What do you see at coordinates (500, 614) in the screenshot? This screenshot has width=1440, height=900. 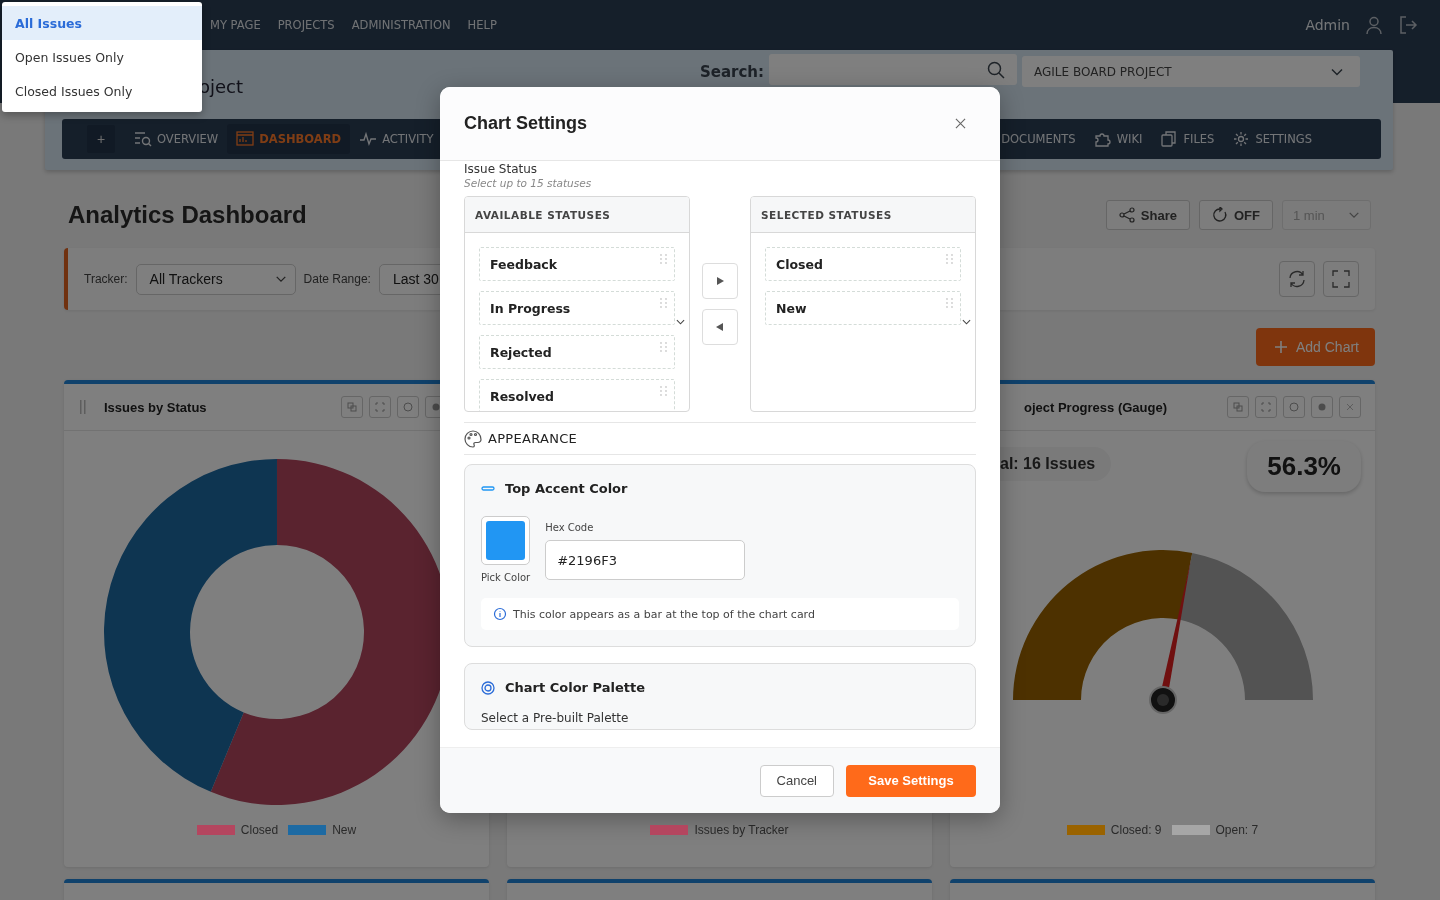 I see `info-icon` at bounding box center [500, 614].